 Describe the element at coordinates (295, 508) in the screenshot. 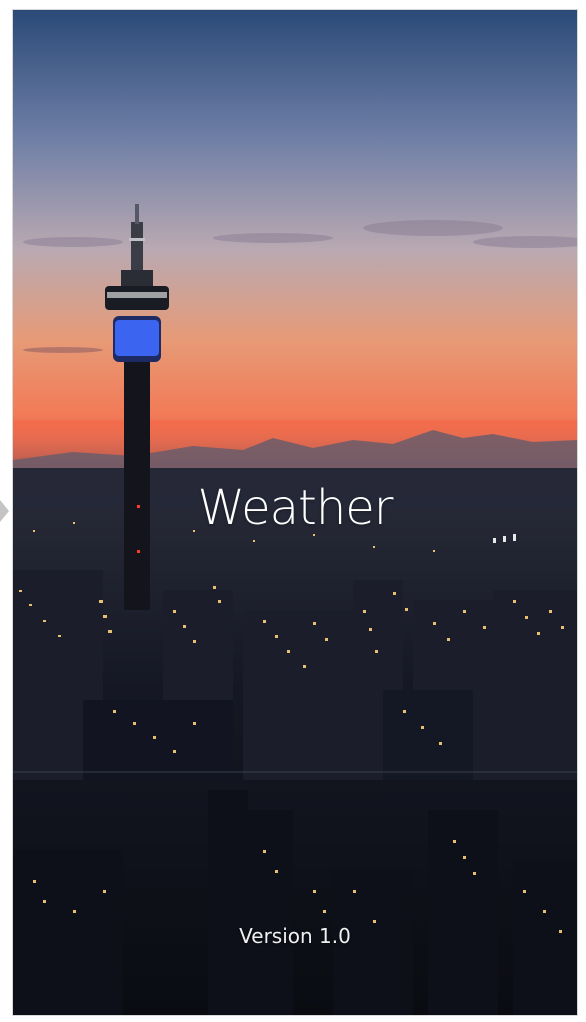

I see `app-title: Weather` at that location.